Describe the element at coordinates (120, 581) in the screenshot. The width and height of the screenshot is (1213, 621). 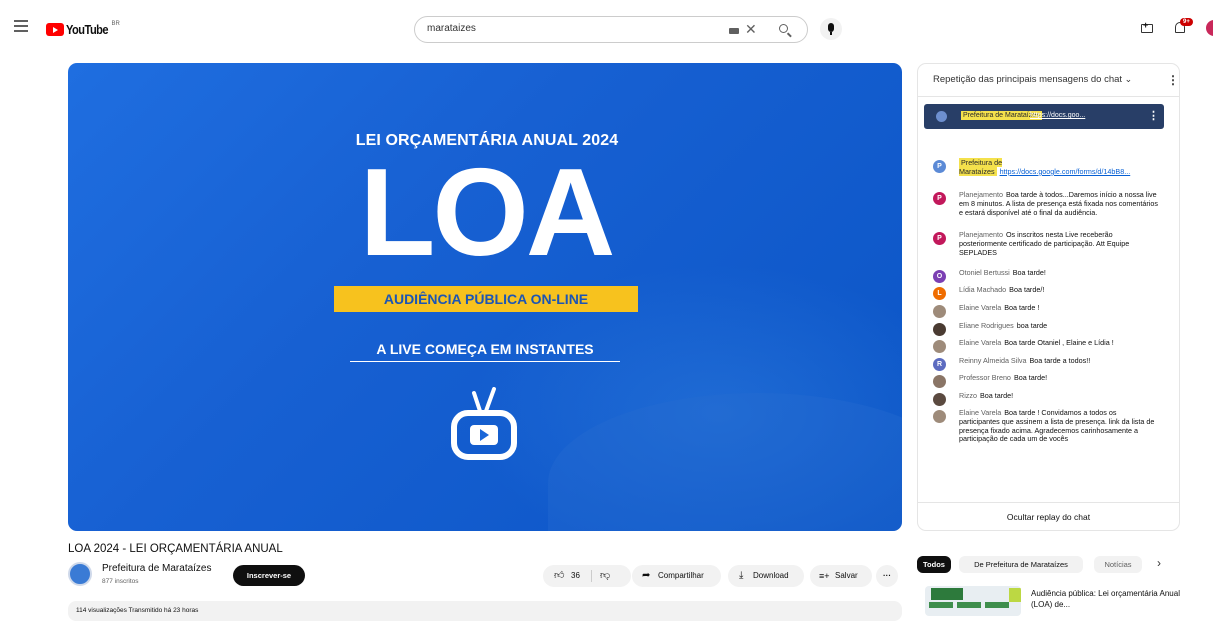
I see `subscriber-count: 877 inscritos` at that location.